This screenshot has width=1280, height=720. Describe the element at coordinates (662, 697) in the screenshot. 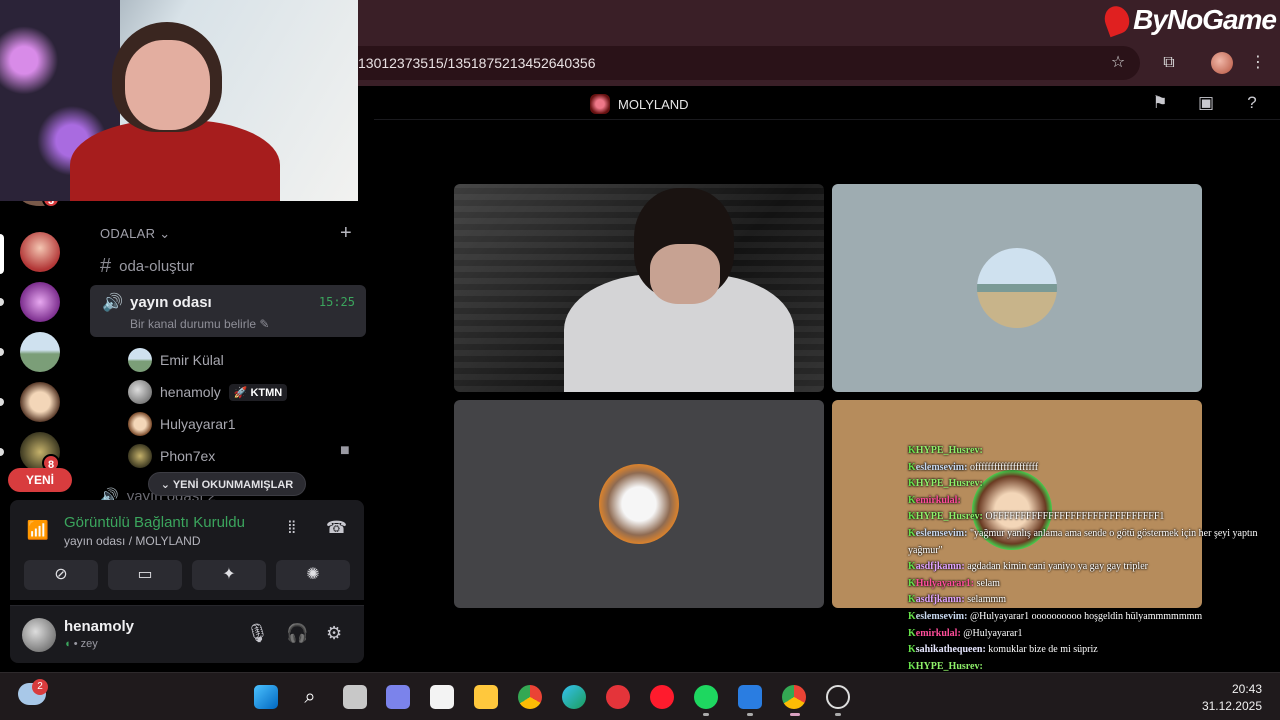

I see `opera-icon` at that location.